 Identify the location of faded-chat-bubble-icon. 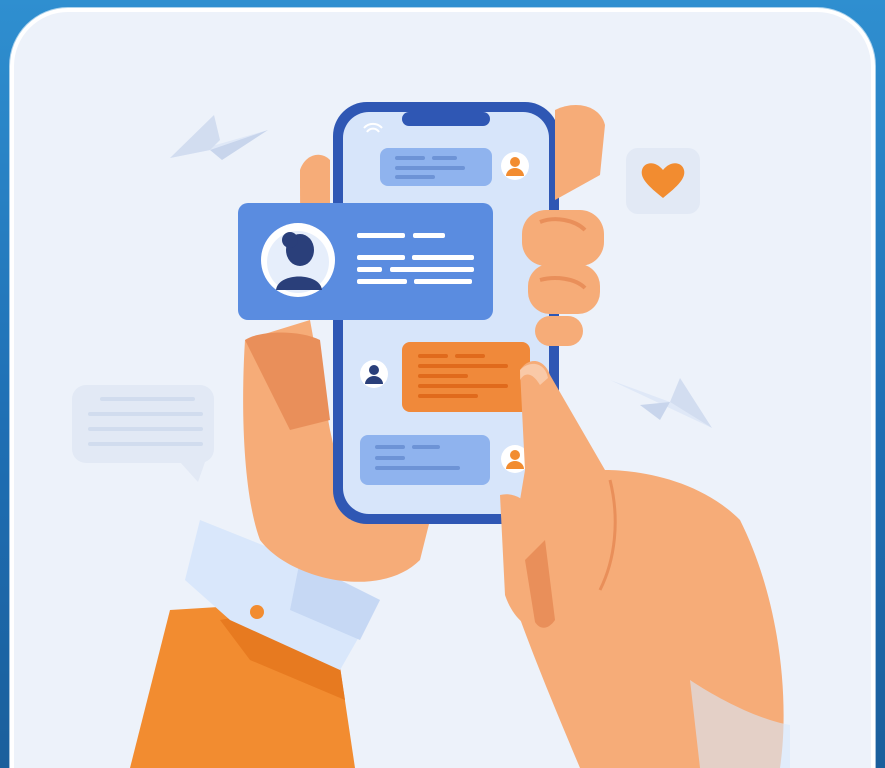
(143, 433).